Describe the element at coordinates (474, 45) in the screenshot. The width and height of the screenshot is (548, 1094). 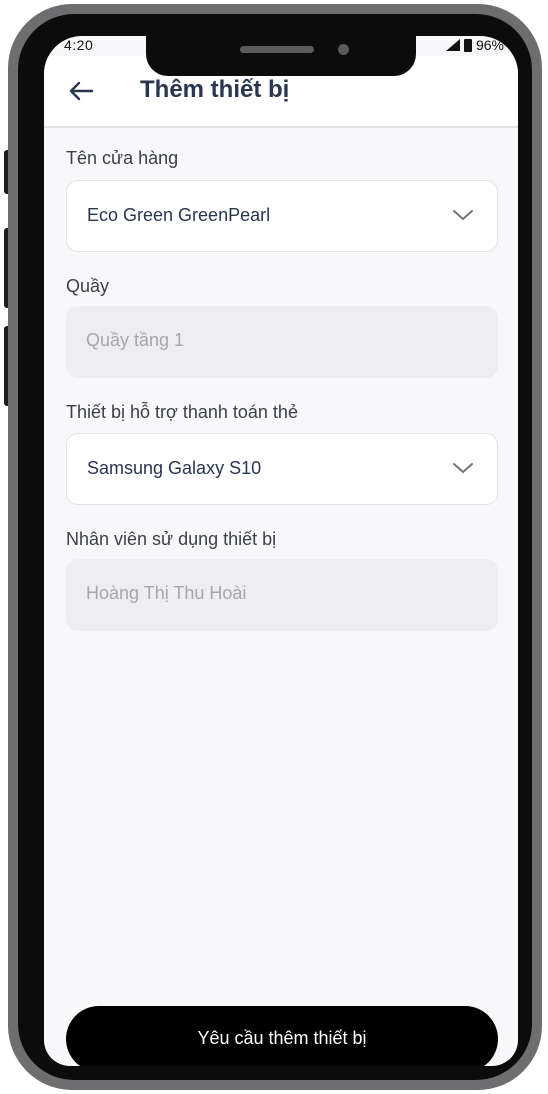
I see `status-indicators: 96%` at that location.